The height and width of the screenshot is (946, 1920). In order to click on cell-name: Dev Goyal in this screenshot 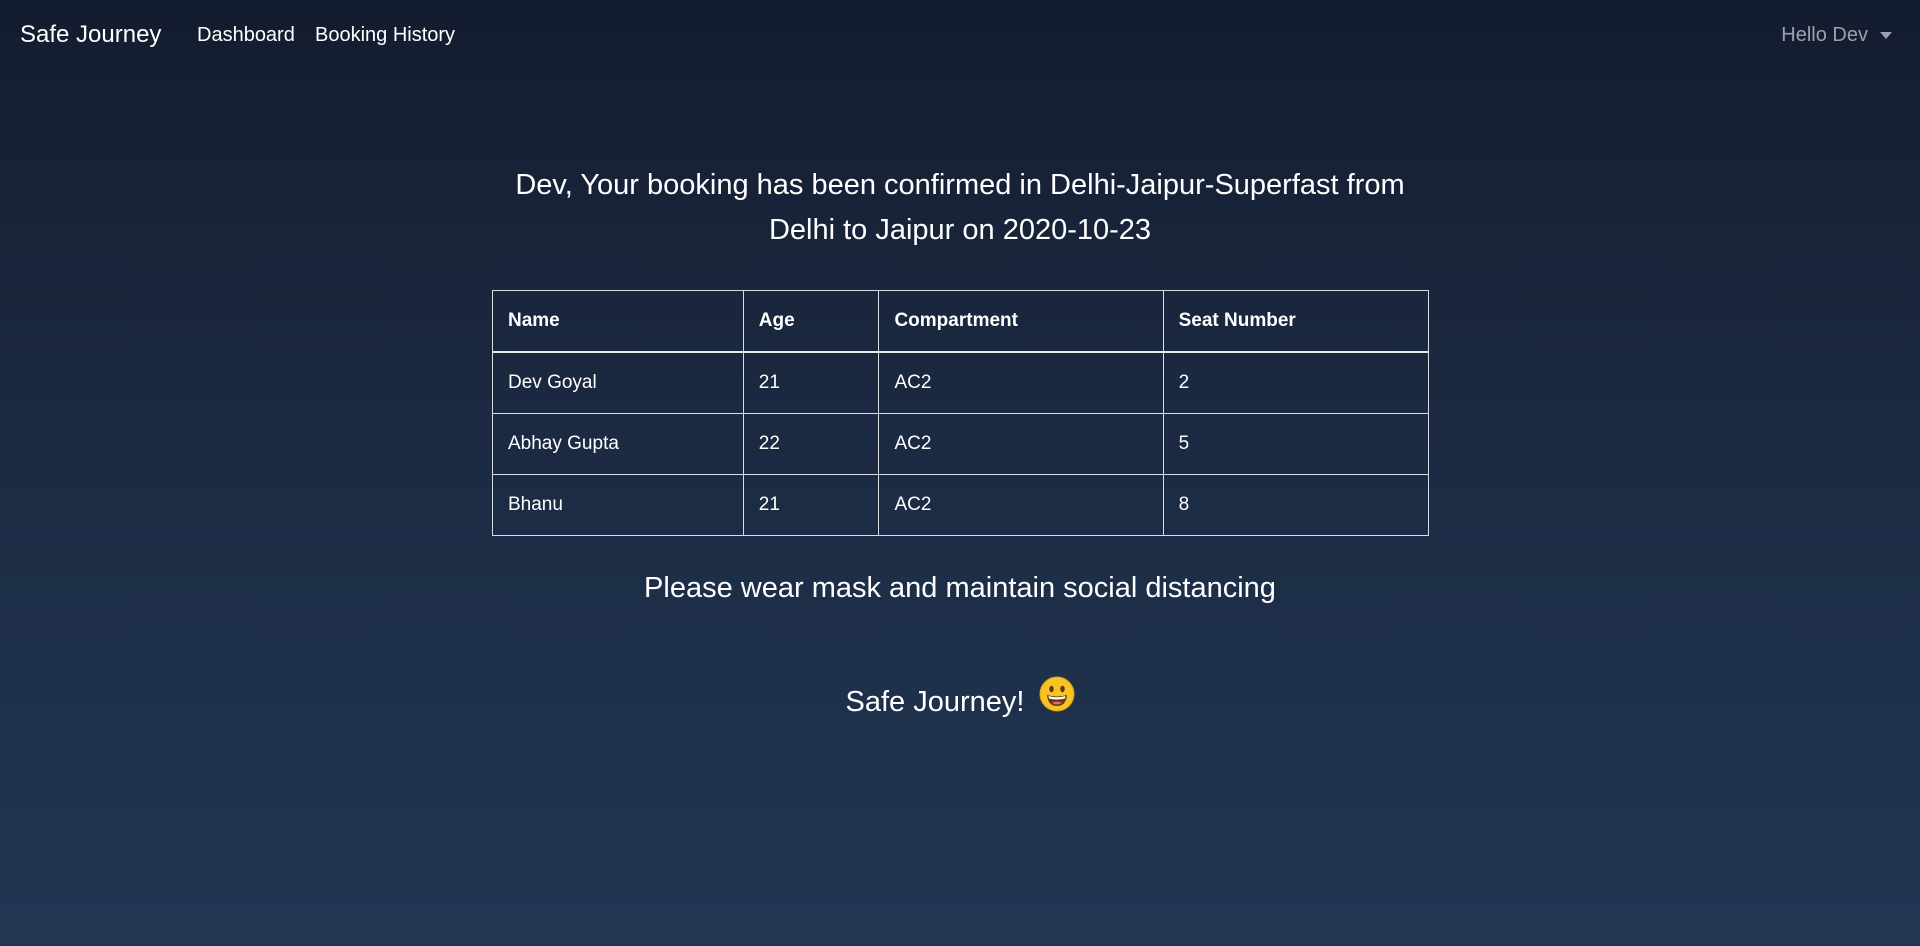, I will do `click(618, 382)`.